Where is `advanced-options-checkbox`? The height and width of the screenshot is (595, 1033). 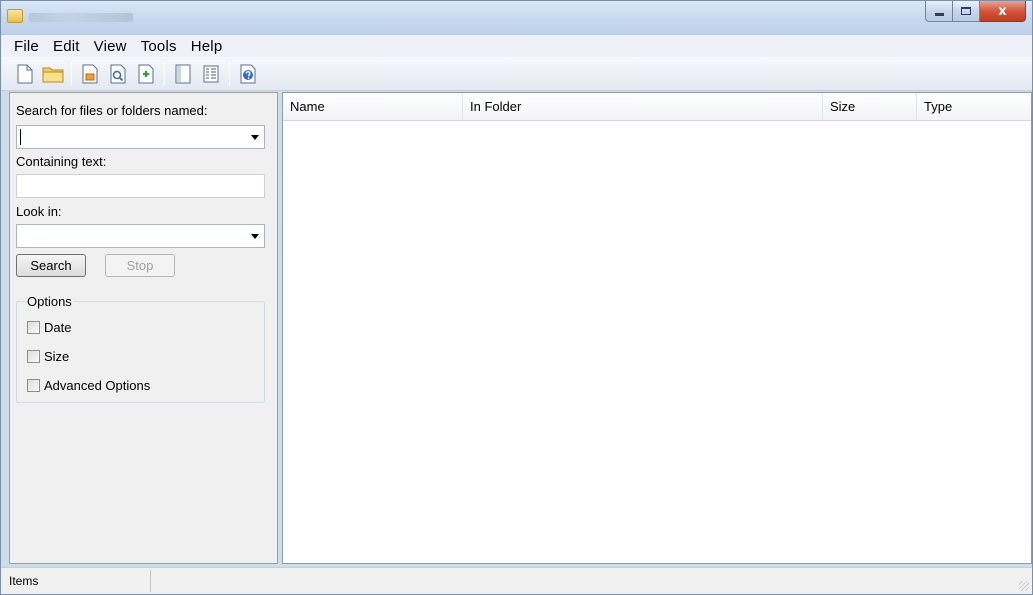
advanced-options-checkbox is located at coordinates (33, 385).